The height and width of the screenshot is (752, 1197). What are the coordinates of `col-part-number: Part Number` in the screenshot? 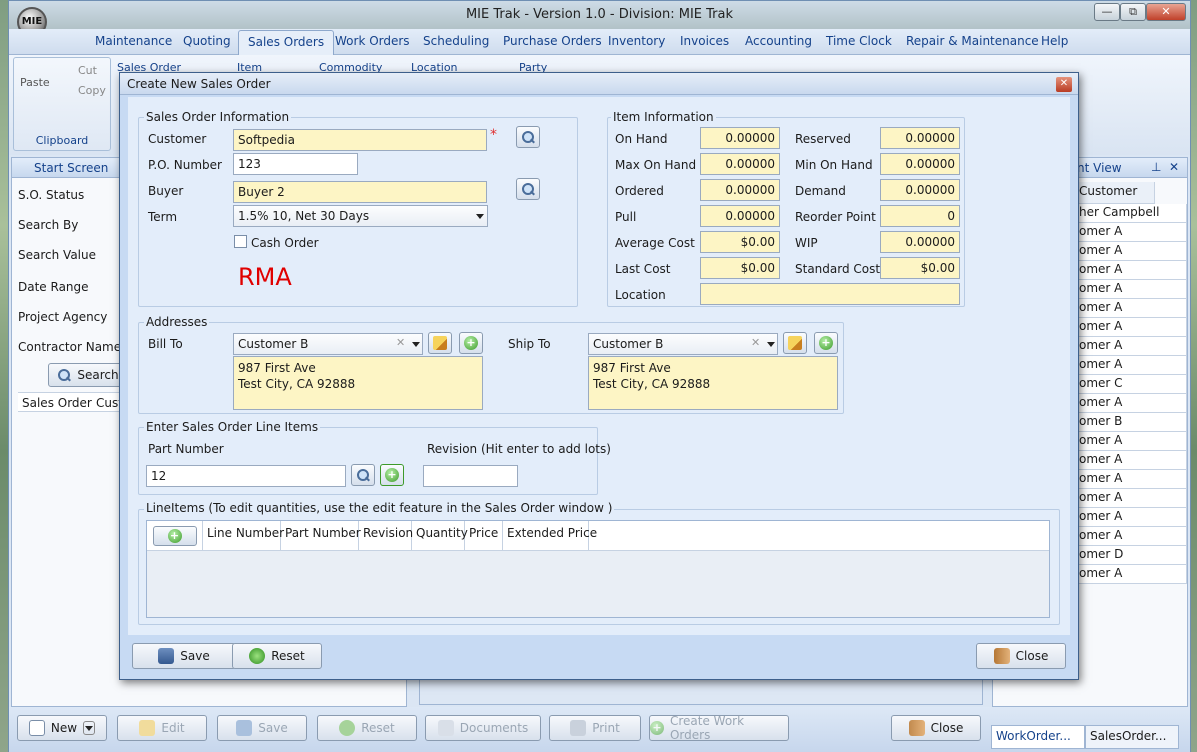 It's located at (321, 535).